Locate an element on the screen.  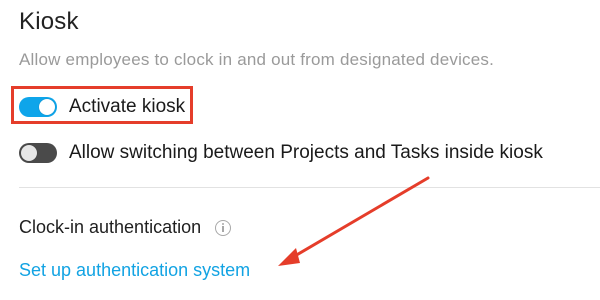
section-divider is located at coordinates (309, 187).